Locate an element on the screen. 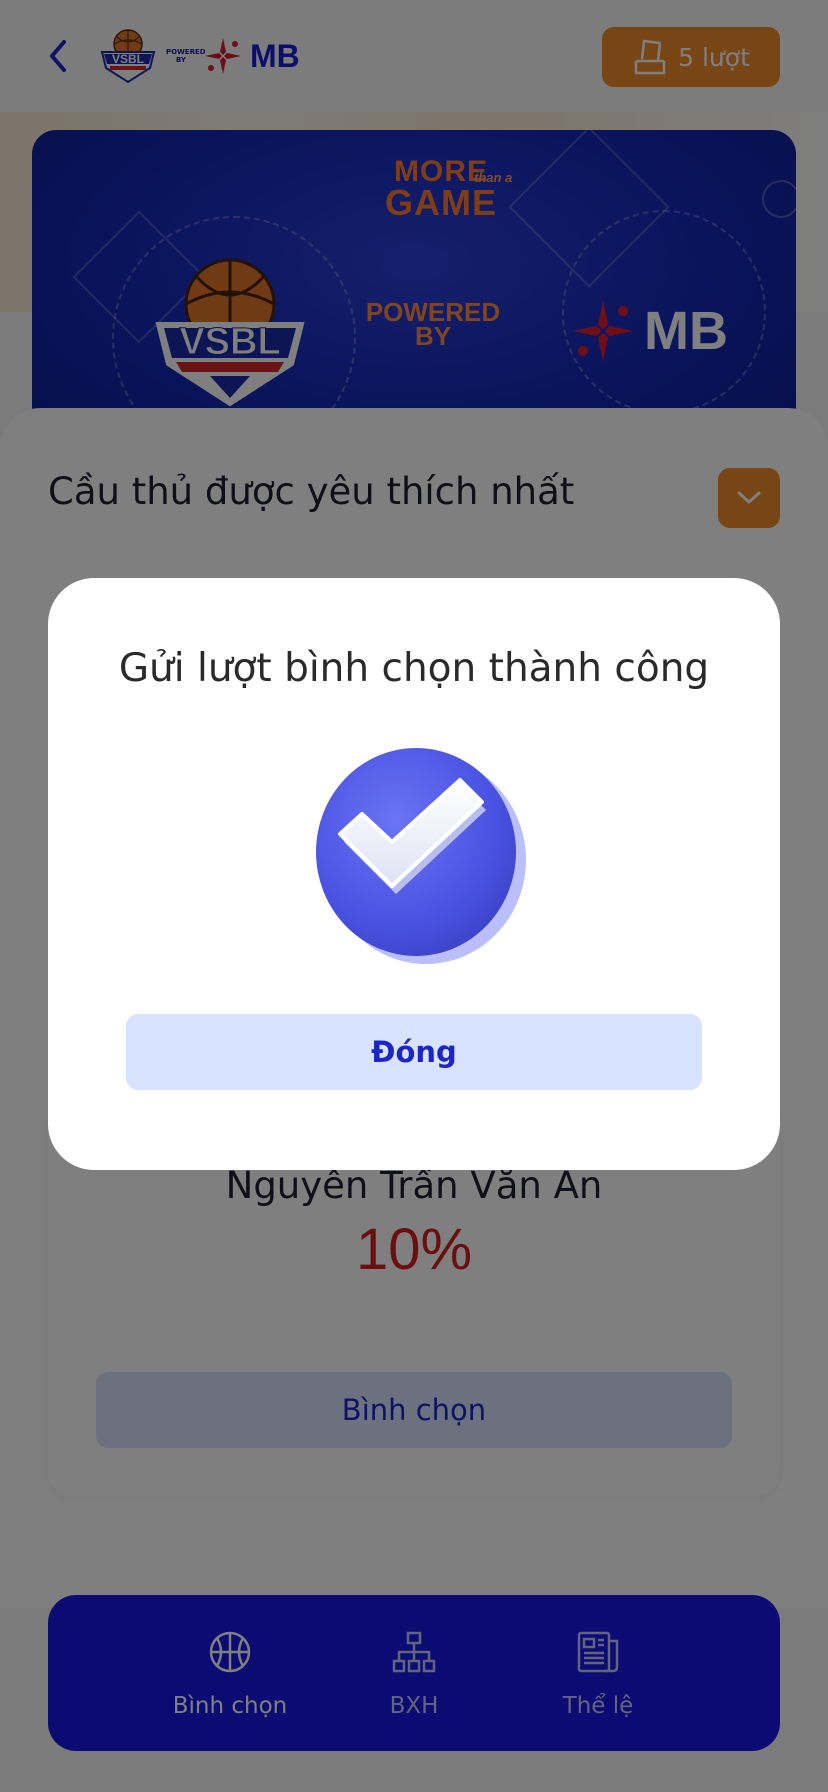 The image size is (828, 1792). dialog-title: Gửi lượt bình chọn thành công is located at coordinates (414, 668).